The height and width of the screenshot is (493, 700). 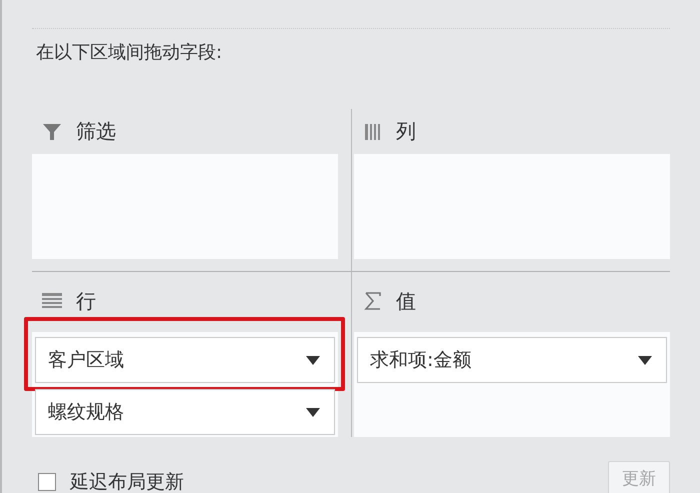 What do you see at coordinates (406, 301) in the screenshot?
I see `area-title: 值` at bounding box center [406, 301].